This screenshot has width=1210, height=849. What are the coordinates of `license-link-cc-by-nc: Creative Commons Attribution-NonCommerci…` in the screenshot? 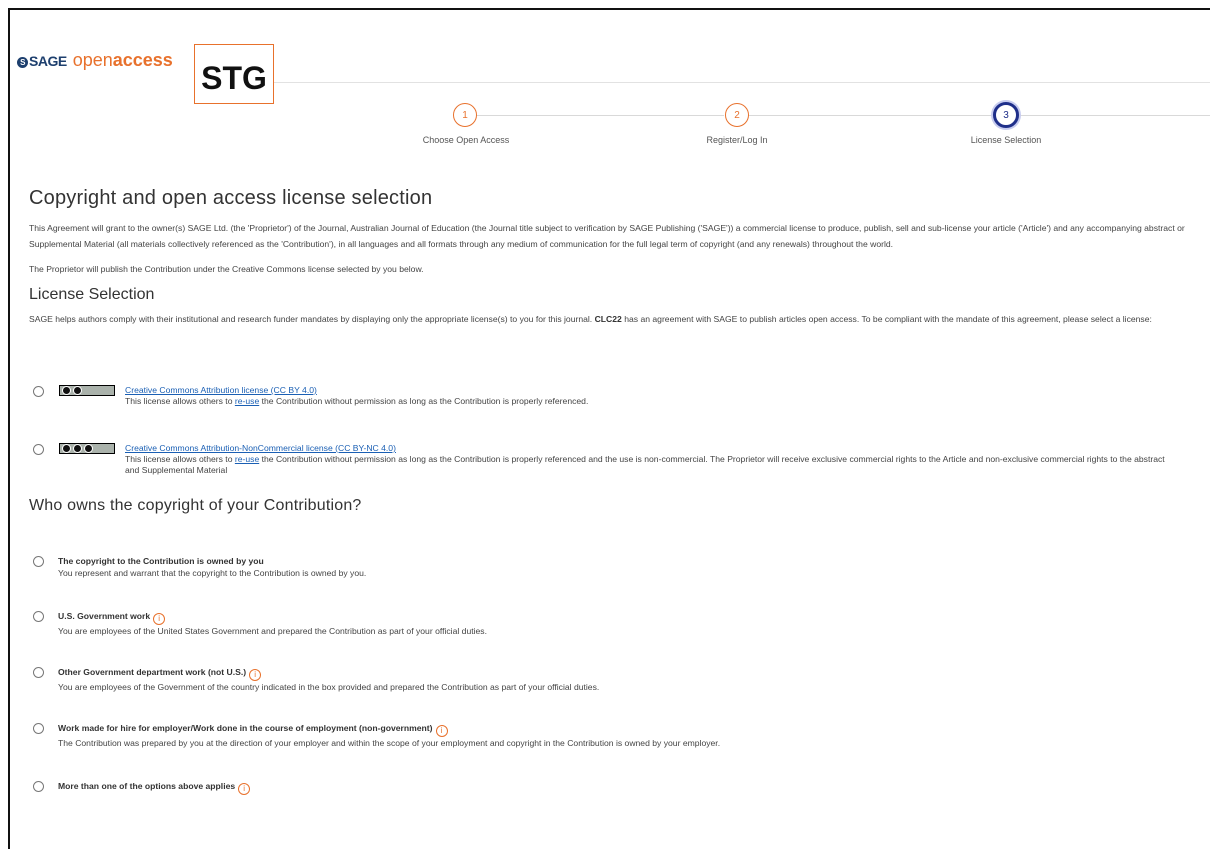 It's located at (260, 448).